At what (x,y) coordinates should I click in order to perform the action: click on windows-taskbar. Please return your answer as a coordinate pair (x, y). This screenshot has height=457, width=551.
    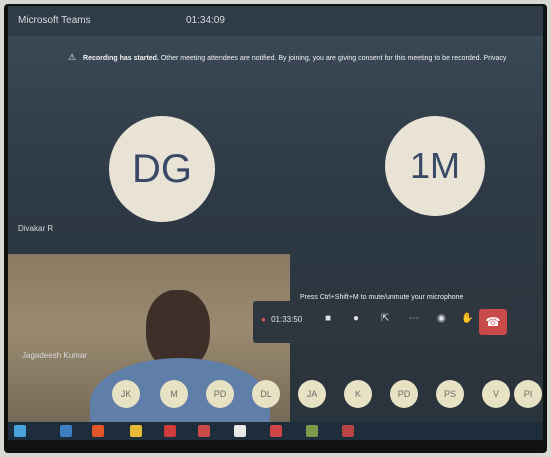
    Looking at the image, I should click on (275, 431).